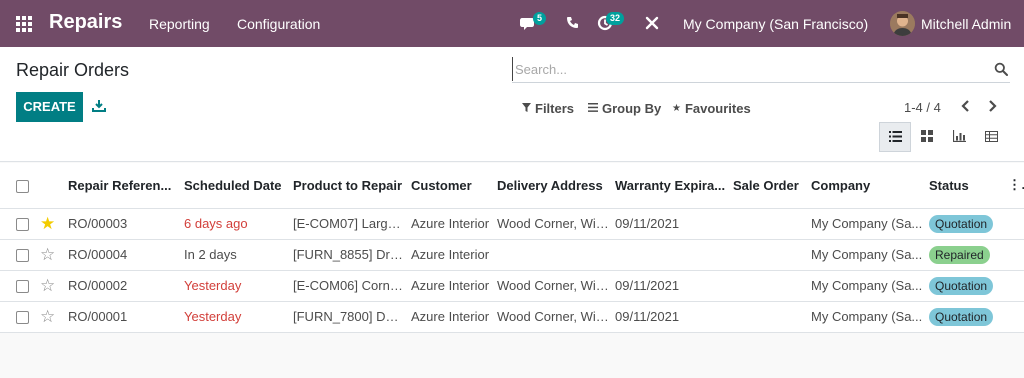 Image resolution: width=1024 pixels, height=378 pixels. Describe the element at coordinates (556, 255) in the screenshot. I see `delivery-address` at that location.